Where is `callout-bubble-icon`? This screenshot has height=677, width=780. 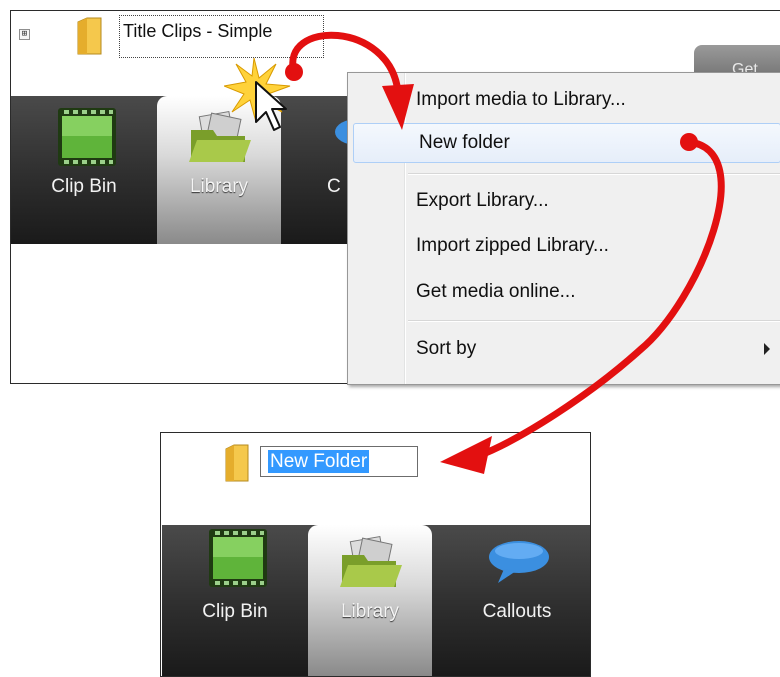 callout-bubble-icon is located at coordinates (519, 562).